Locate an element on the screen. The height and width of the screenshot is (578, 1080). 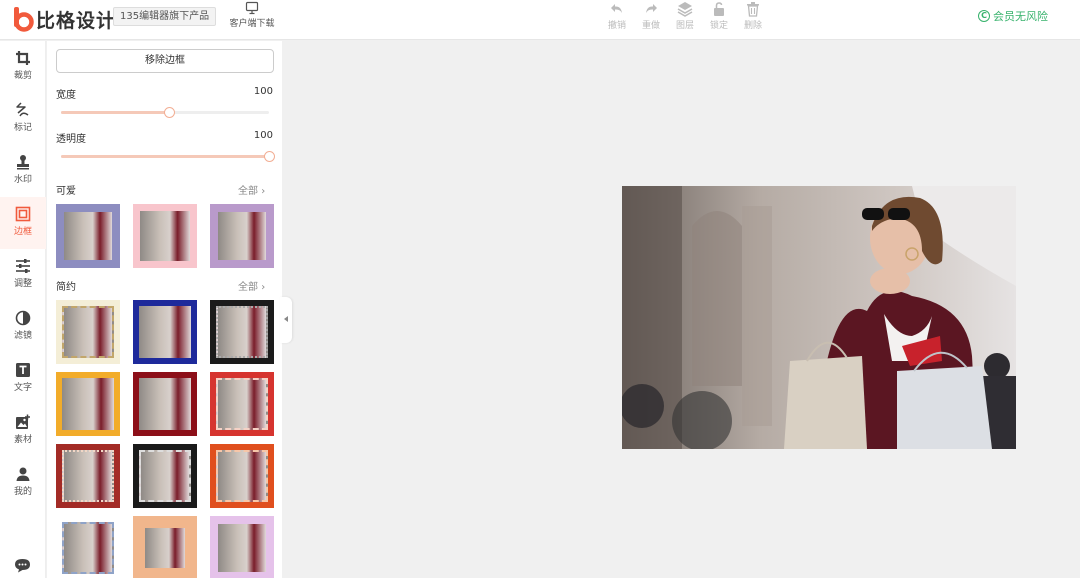
nav-label: 水印 is located at coordinates (22, 180).